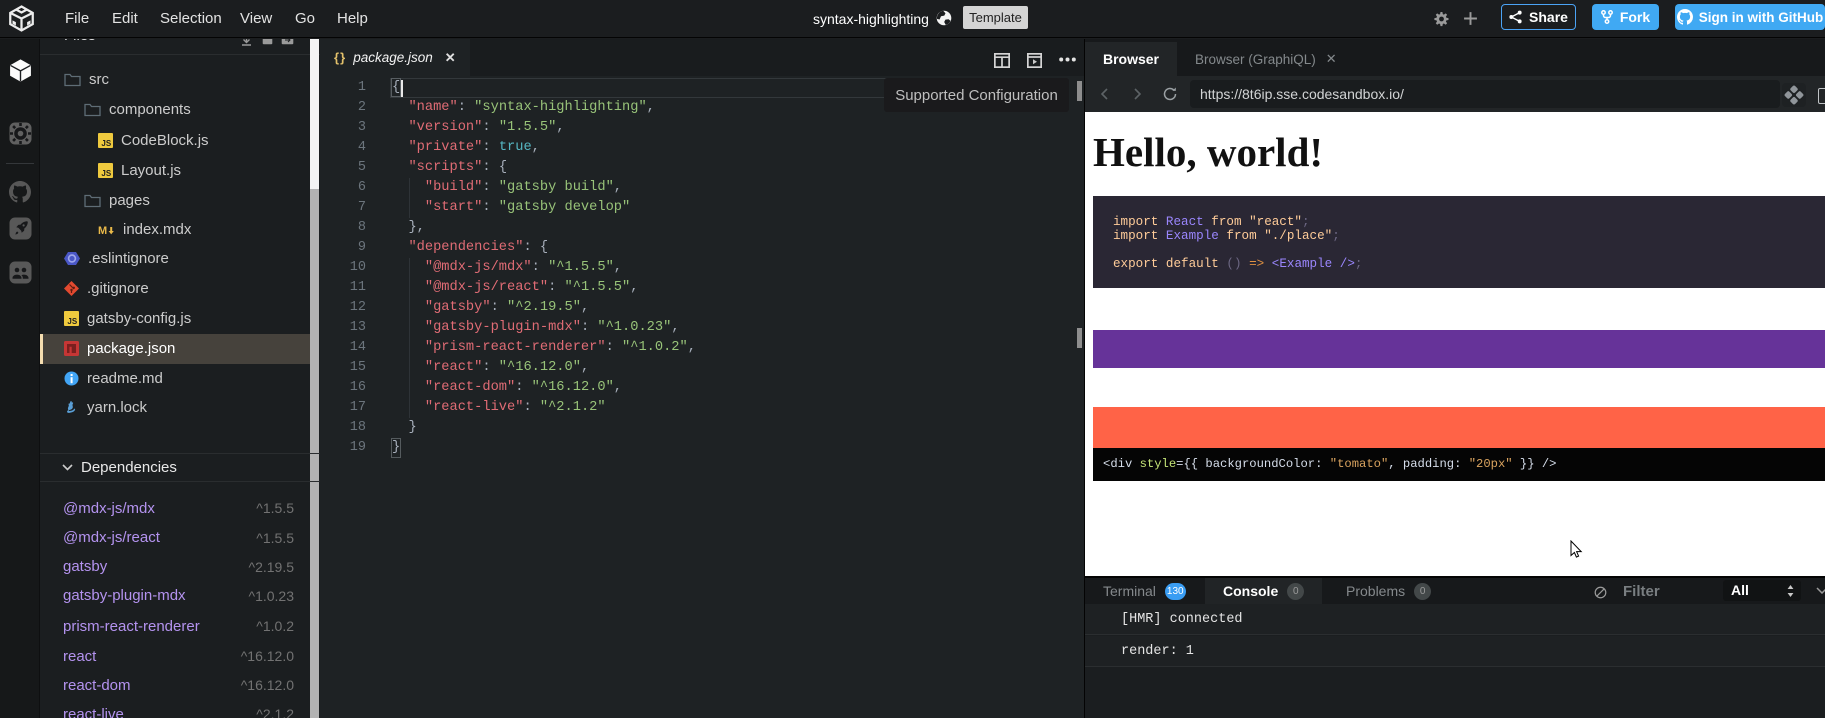  What do you see at coordinates (102, 230) in the screenshot?
I see `svg-text: M` at bounding box center [102, 230].